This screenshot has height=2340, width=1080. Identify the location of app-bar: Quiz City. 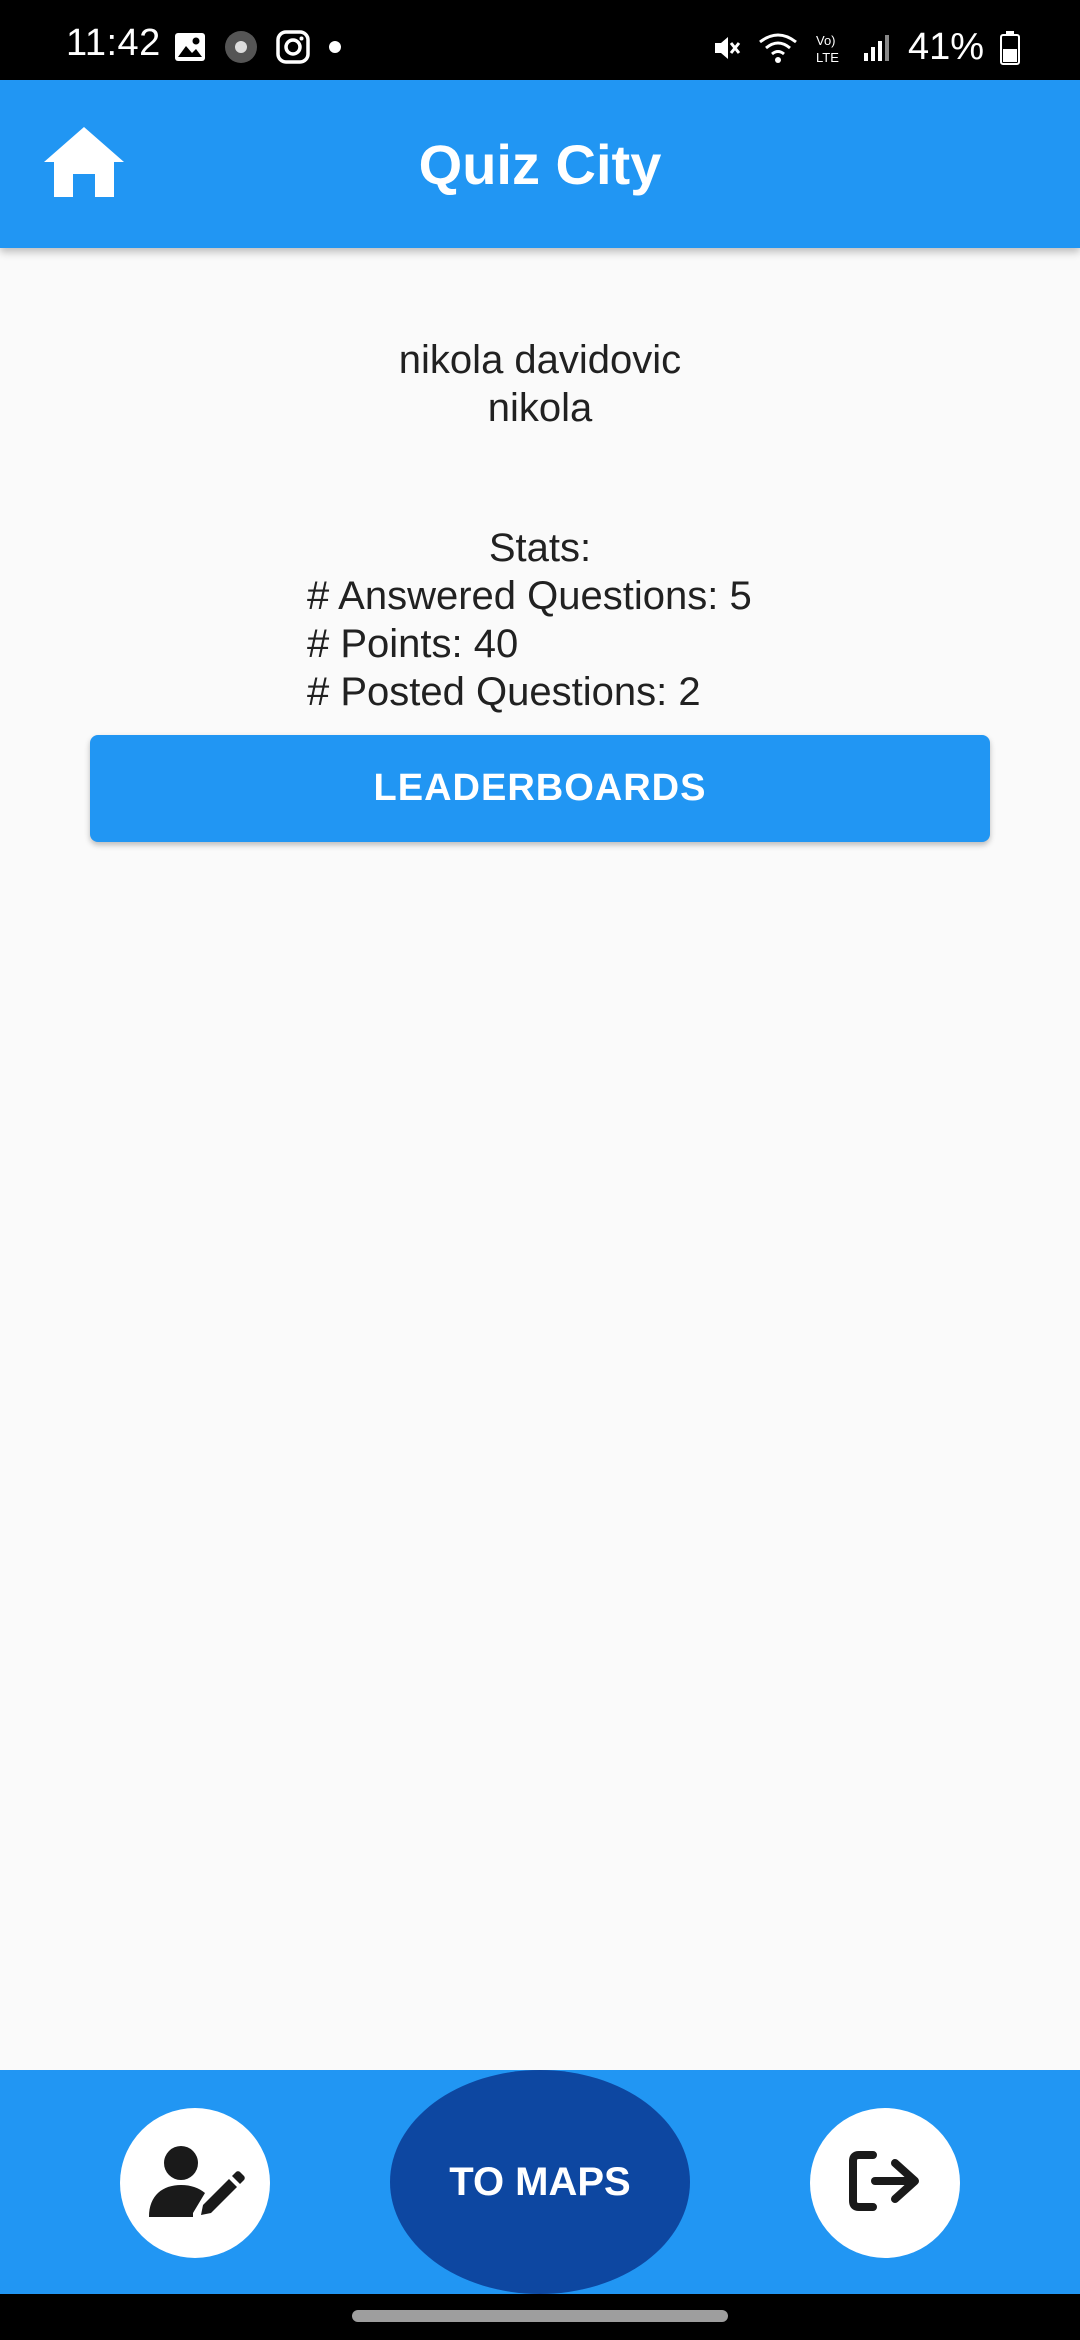
(540, 164).